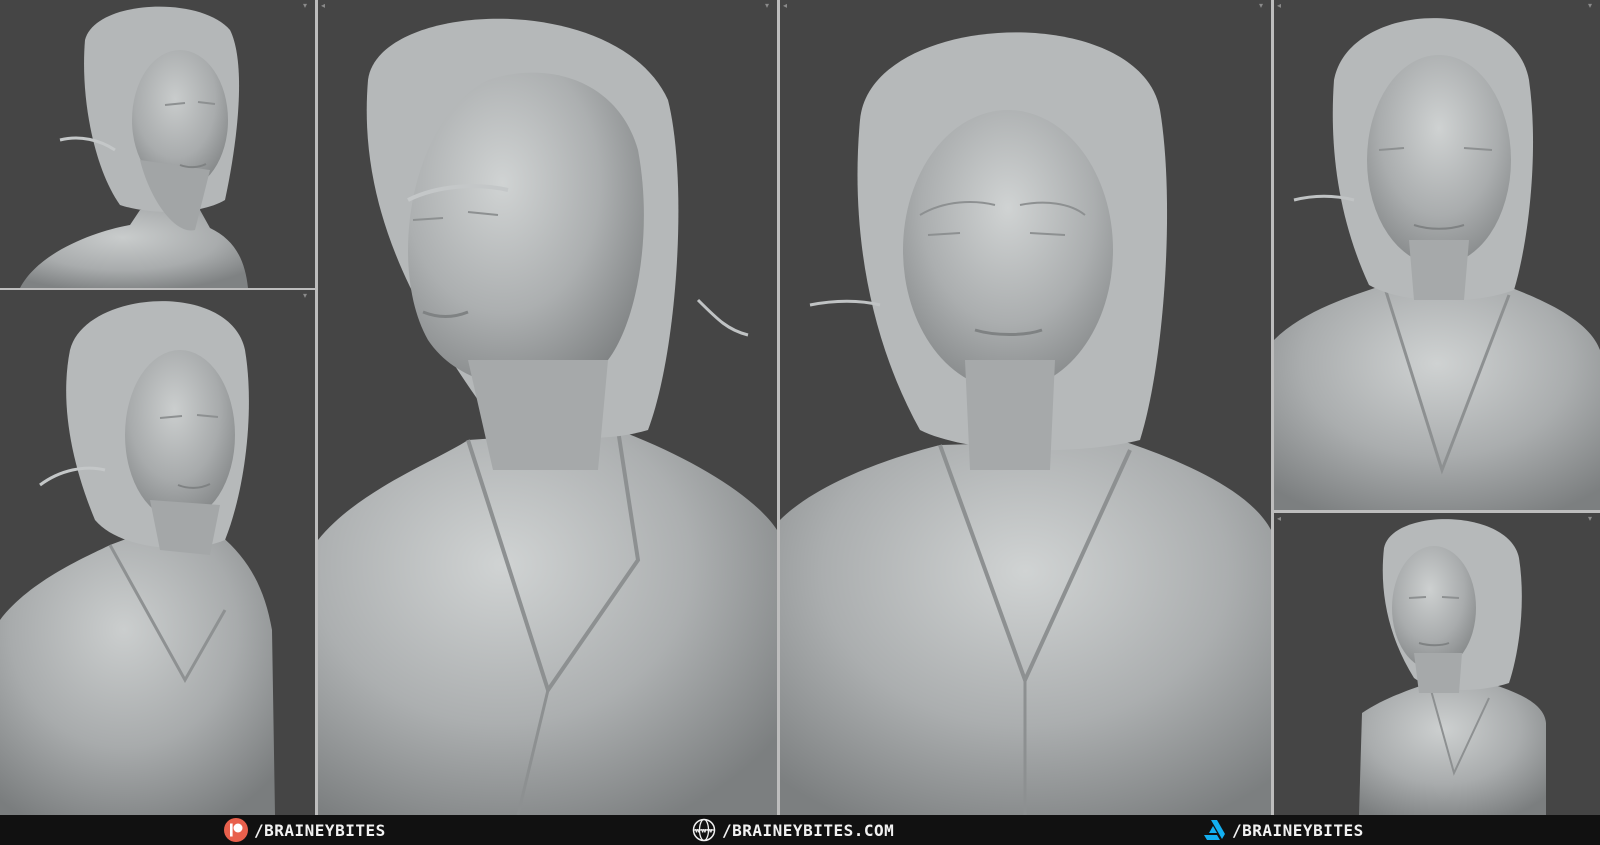  Describe the element at coordinates (1298, 830) in the screenshot. I see `artstation-label: /BRAINEYBITES` at that location.